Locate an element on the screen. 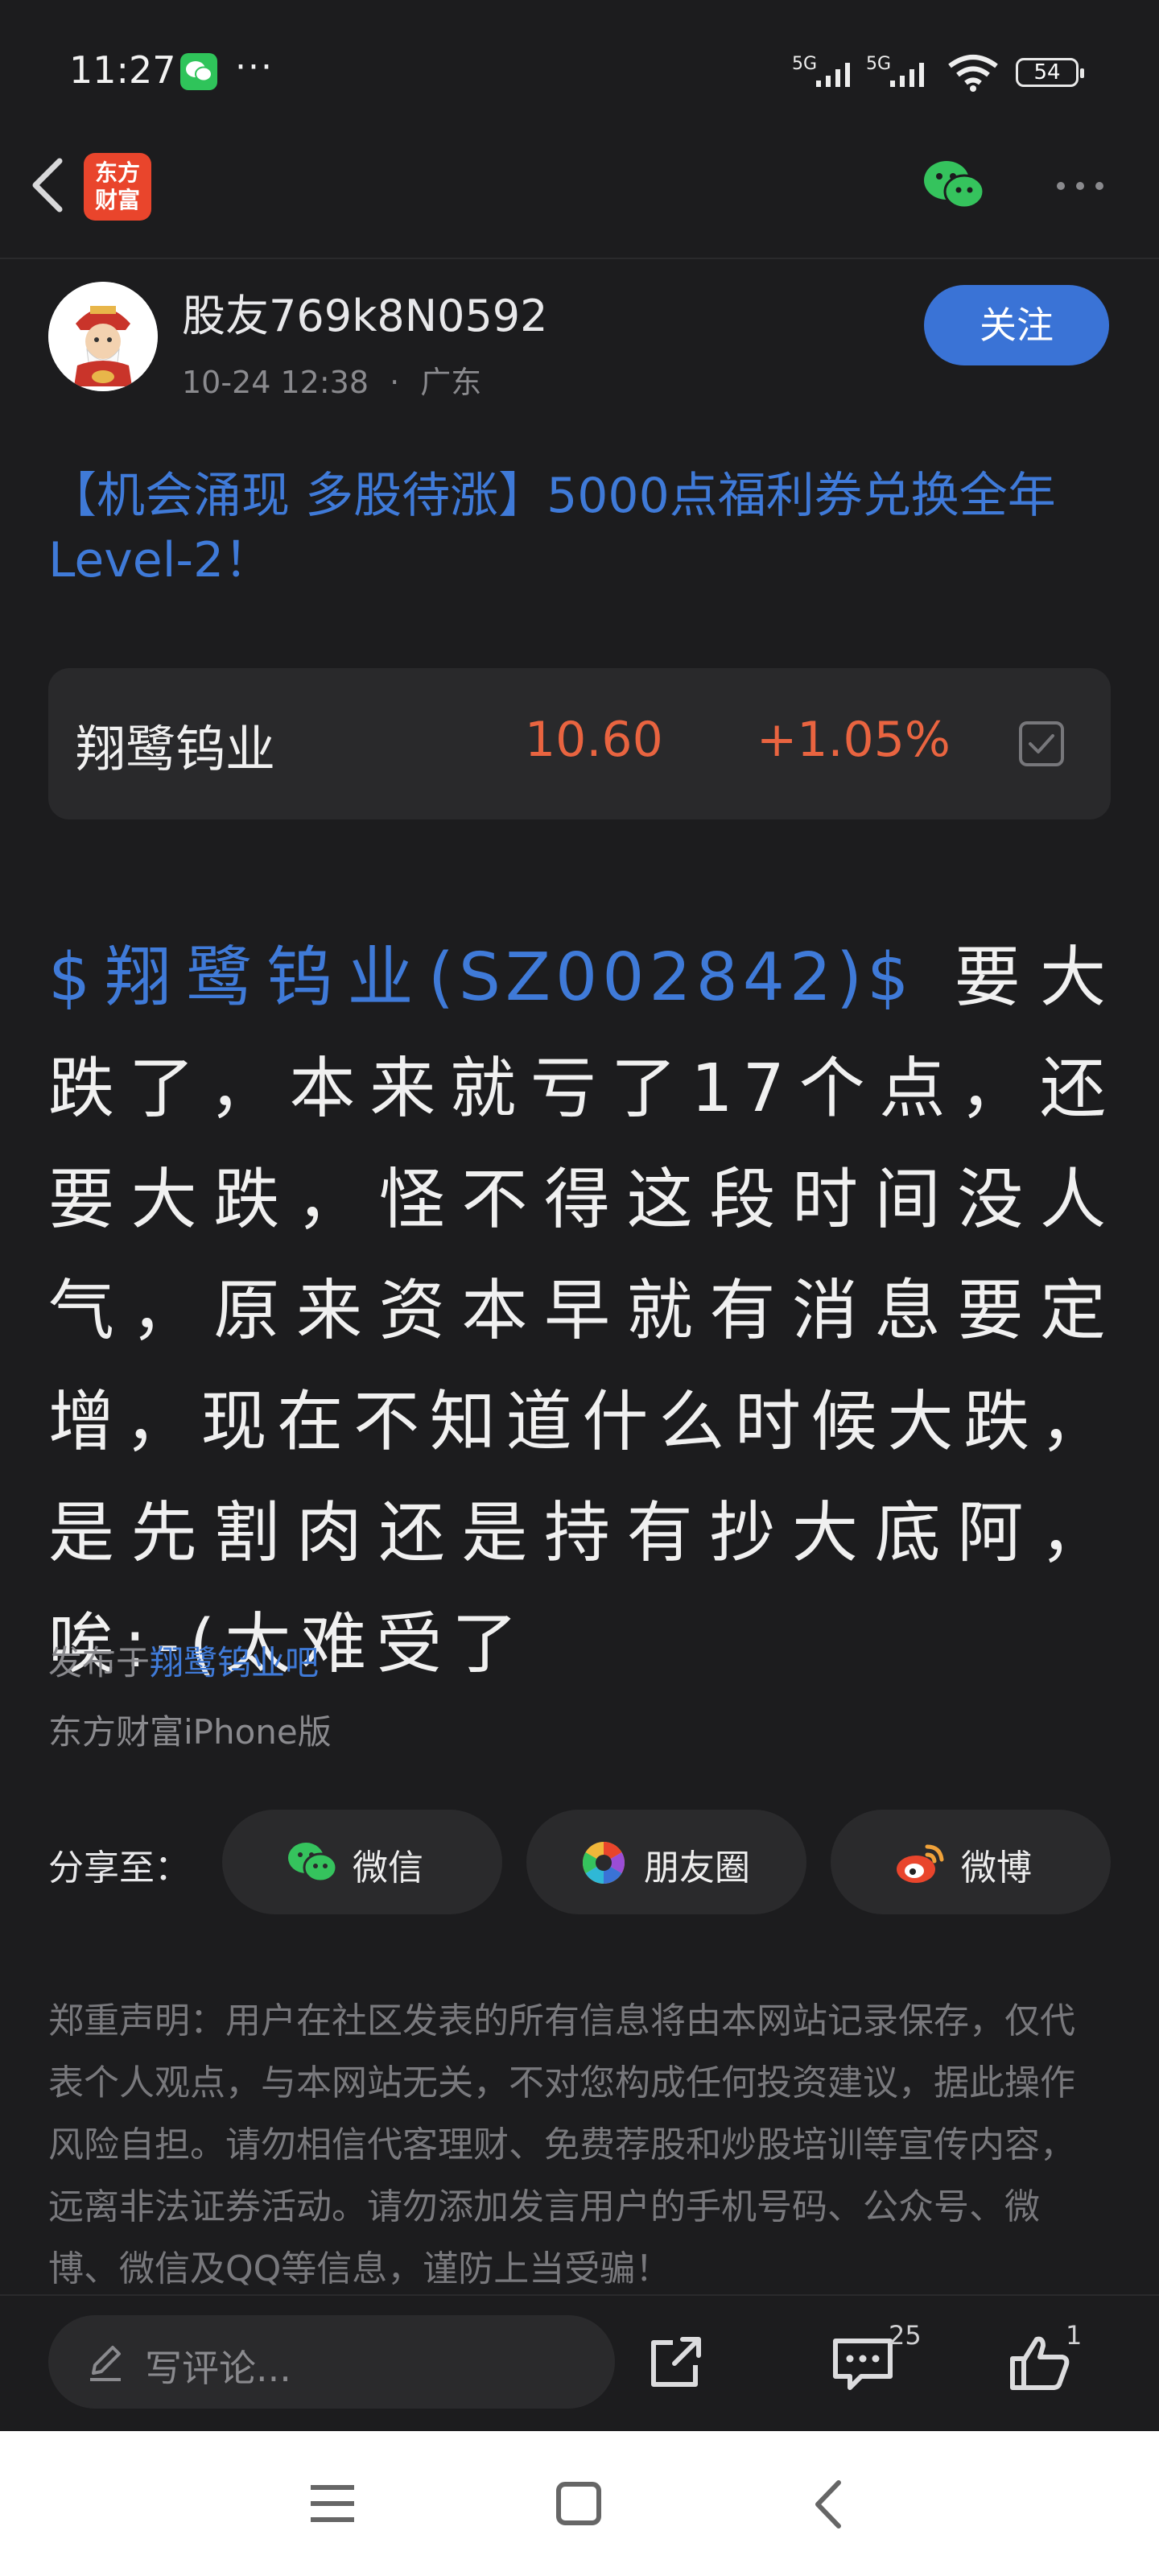  comment-icon is located at coordinates (863, 2363).